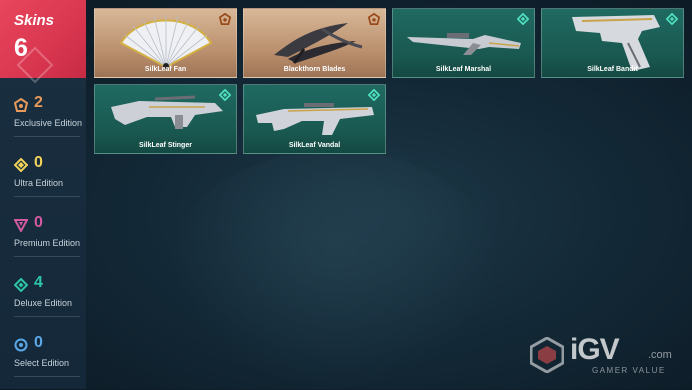  Describe the element at coordinates (165, 145) in the screenshot. I see `skin-name: SilkLeaf Stinger` at that location.